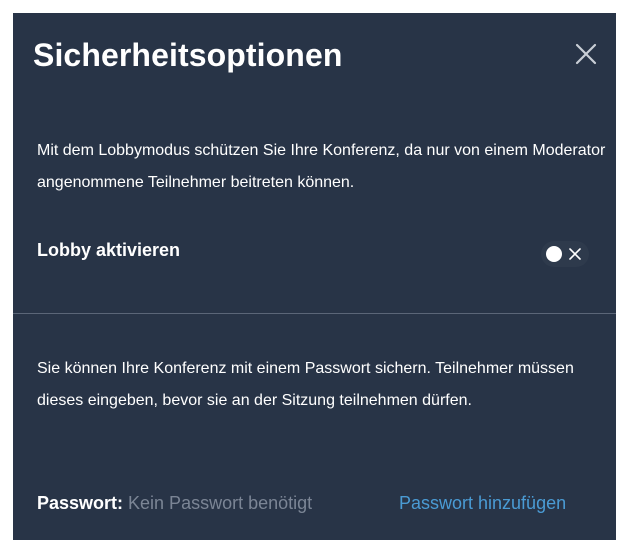 This screenshot has width=629, height=540. Describe the element at coordinates (109, 250) in the screenshot. I see `lobby-toggle-label: Lobby aktivieren` at that location.